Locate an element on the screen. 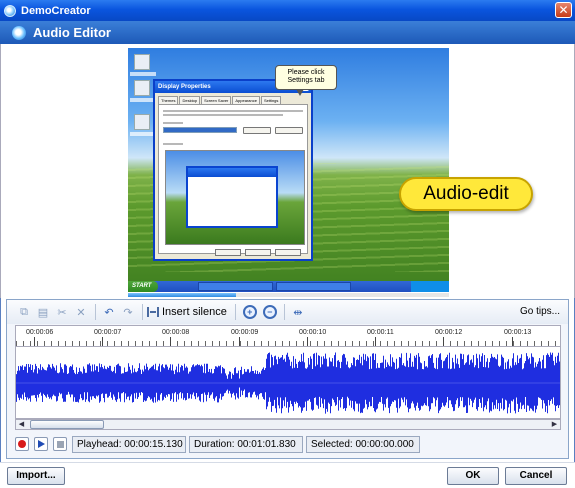  page-title: Audio Editor is located at coordinates (72, 32).